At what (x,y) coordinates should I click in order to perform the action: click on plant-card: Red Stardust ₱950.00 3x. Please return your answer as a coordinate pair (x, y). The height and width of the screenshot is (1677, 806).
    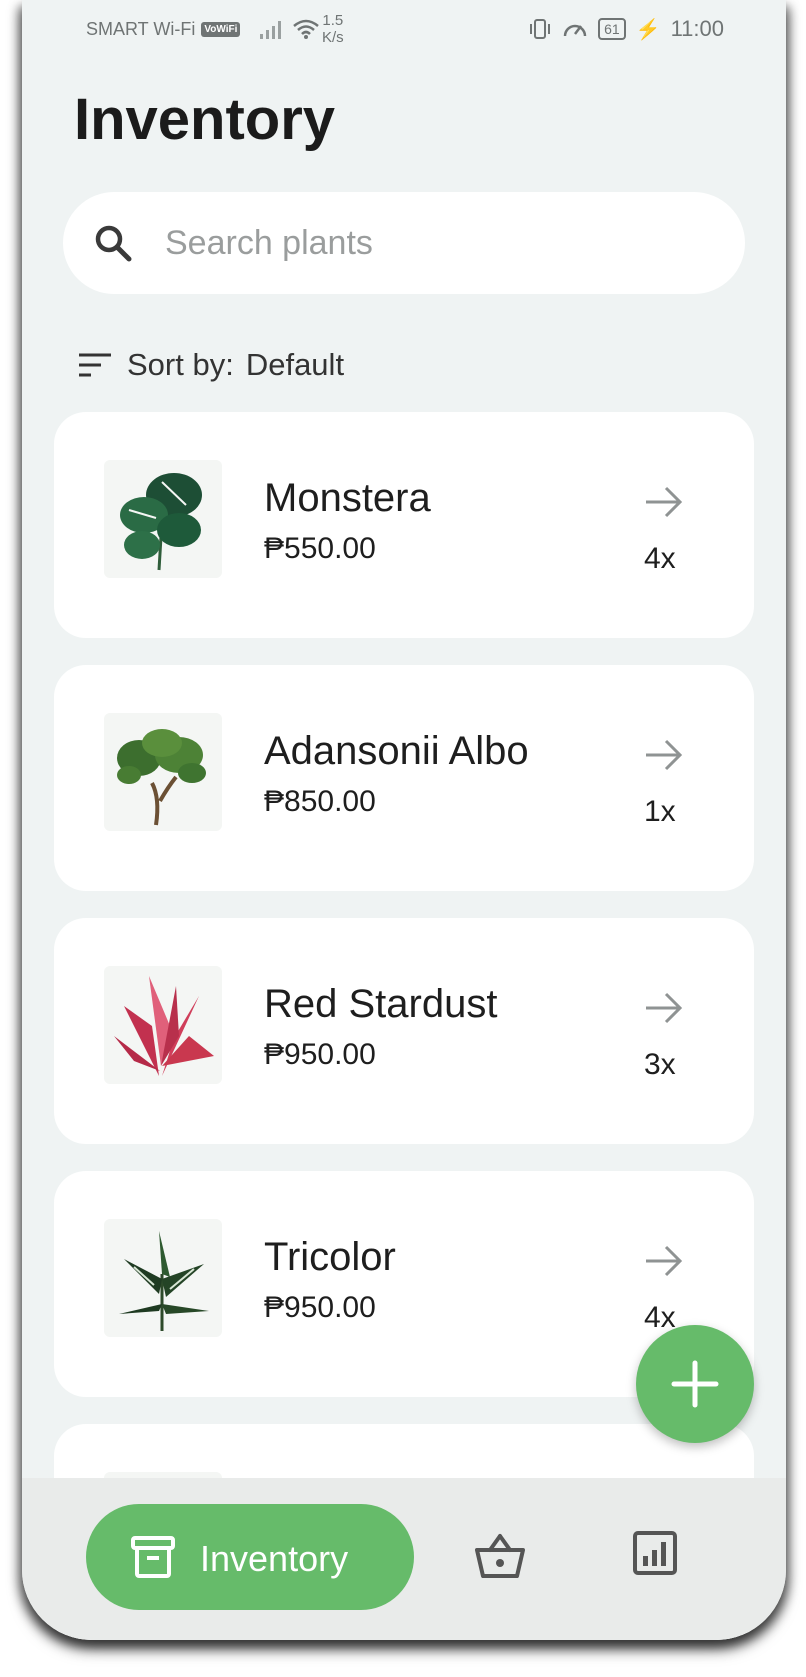
    Looking at the image, I should click on (404, 1031).